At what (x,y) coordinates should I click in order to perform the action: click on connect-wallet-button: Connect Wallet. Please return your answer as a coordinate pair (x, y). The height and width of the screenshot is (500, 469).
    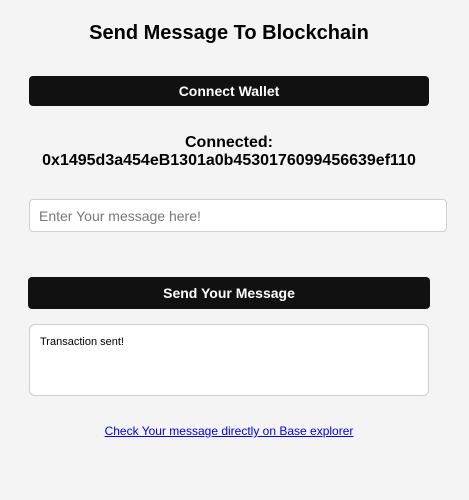
    Looking at the image, I should click on (229, 91).